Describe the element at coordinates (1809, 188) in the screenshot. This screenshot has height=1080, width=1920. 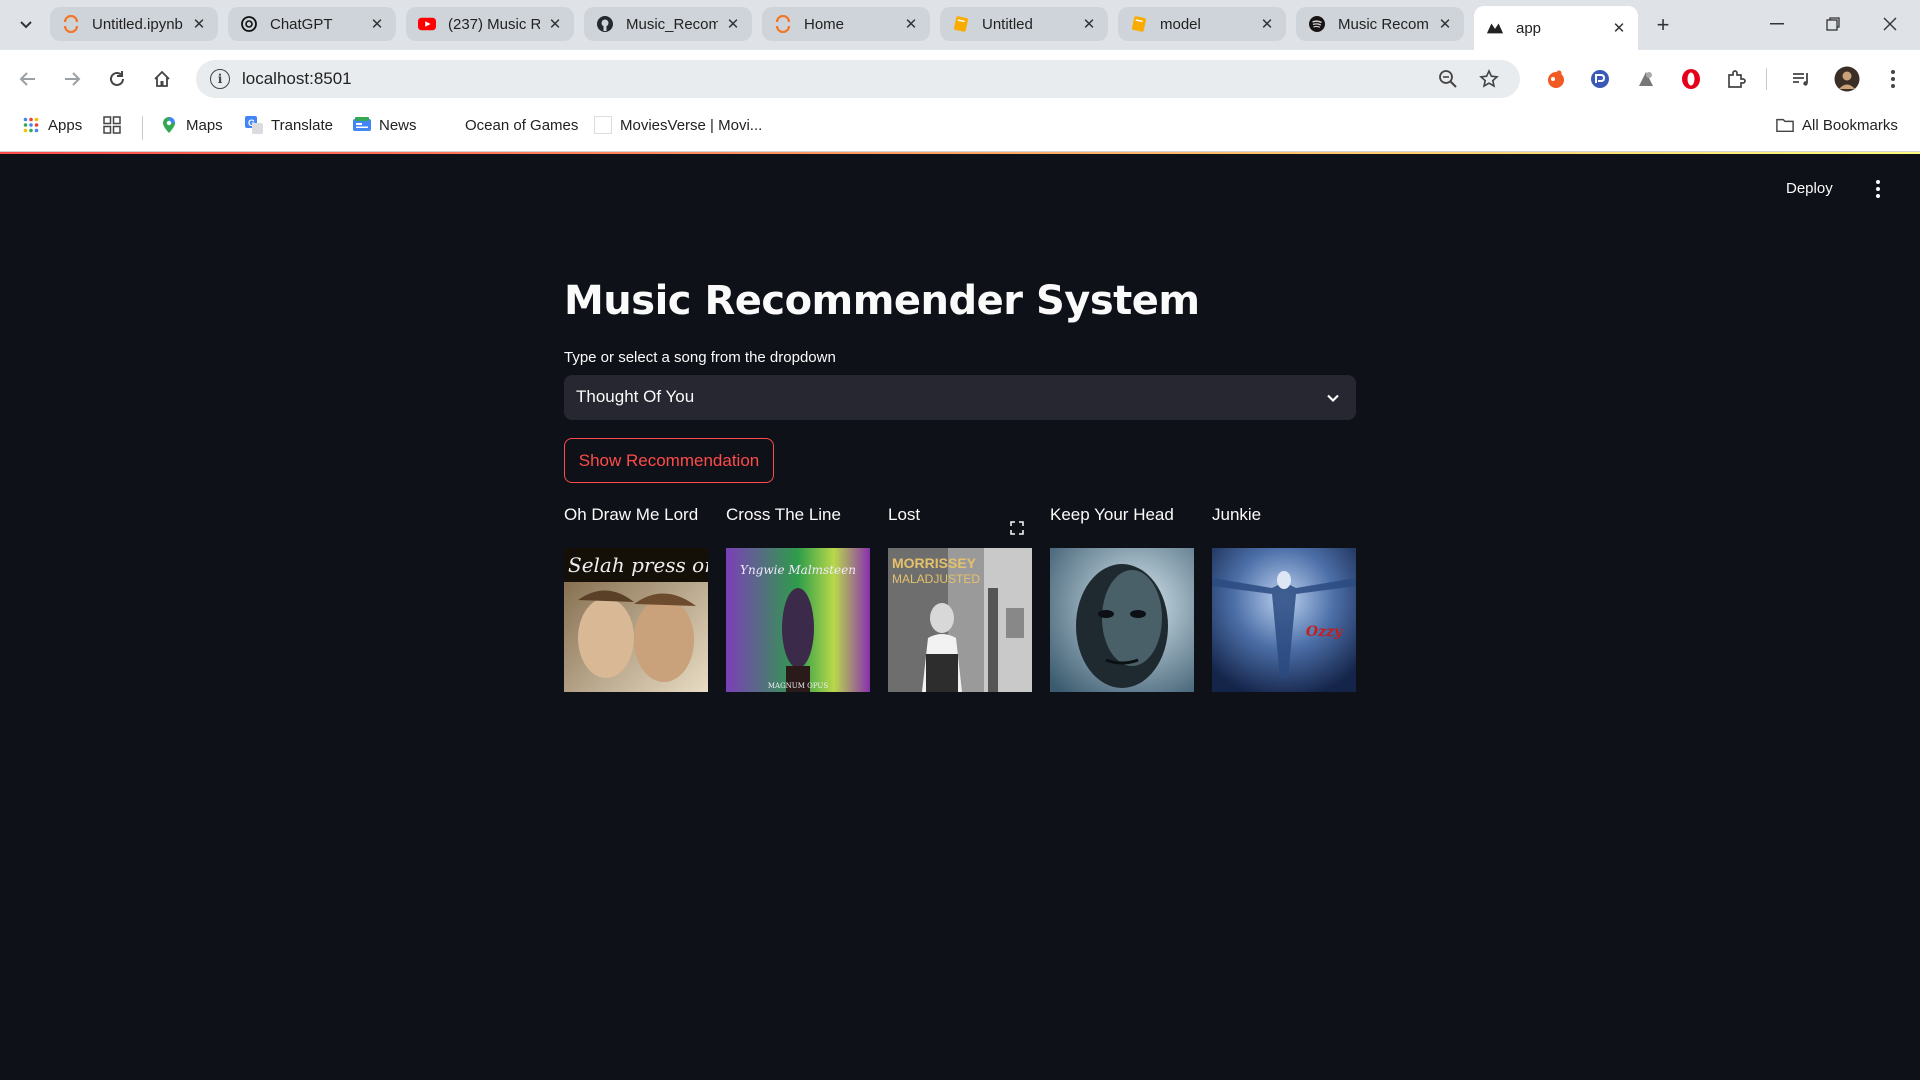
I see `deploy-button: Deploy` at that location.